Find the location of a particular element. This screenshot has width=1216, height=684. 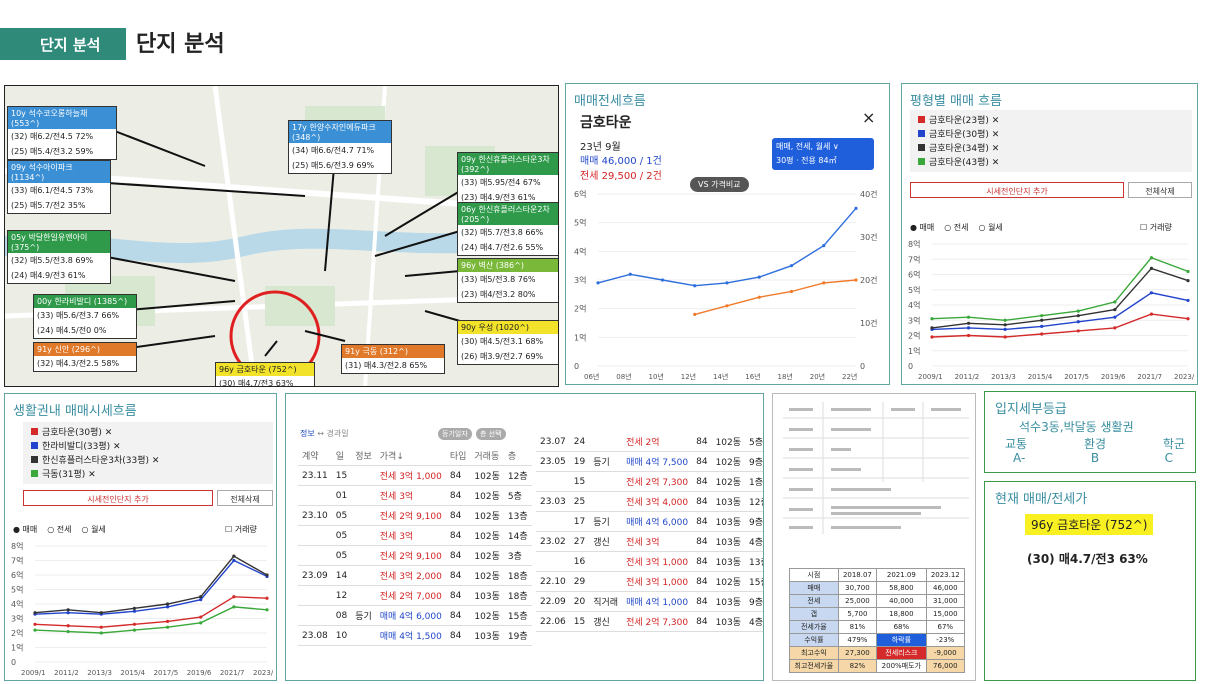

map-label-head: 90y 우성 (1020^) is located at coordinates (508, 327).